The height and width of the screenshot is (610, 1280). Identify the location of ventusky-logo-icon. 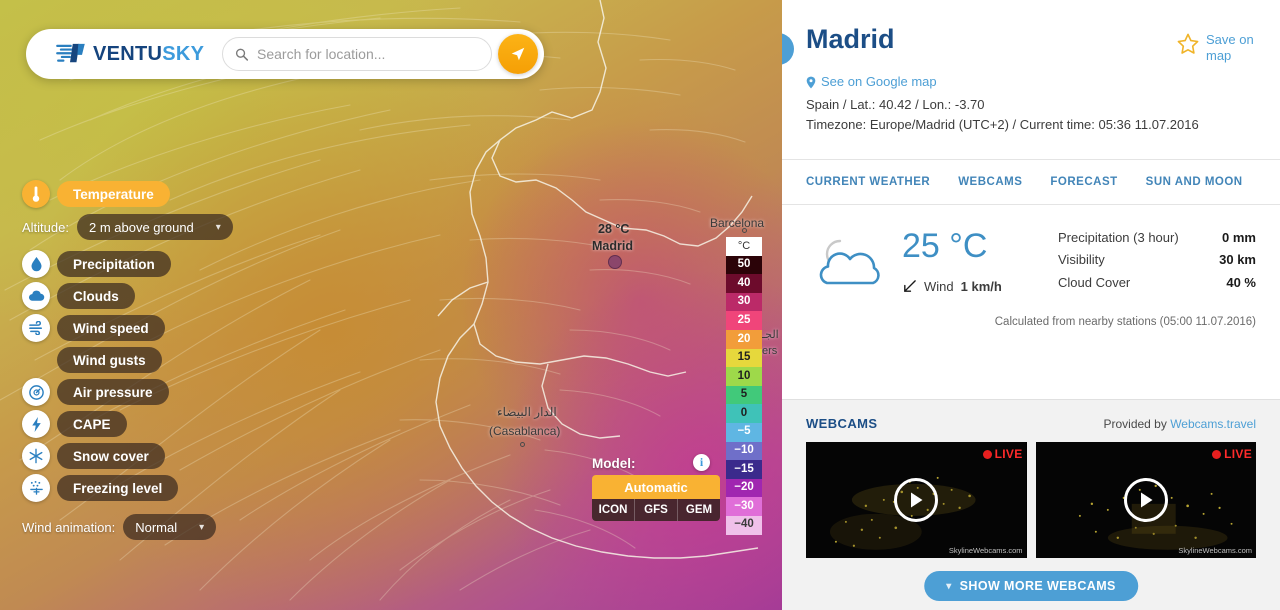
(70, 53).